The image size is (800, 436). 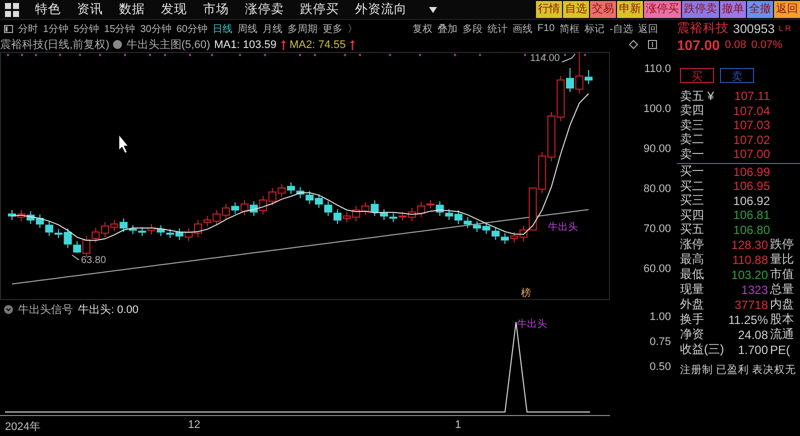 What do you see at coordinates (657, 69) in the screenshot?
I see `price-tick: 110.0` at bounding box center [657, 69].